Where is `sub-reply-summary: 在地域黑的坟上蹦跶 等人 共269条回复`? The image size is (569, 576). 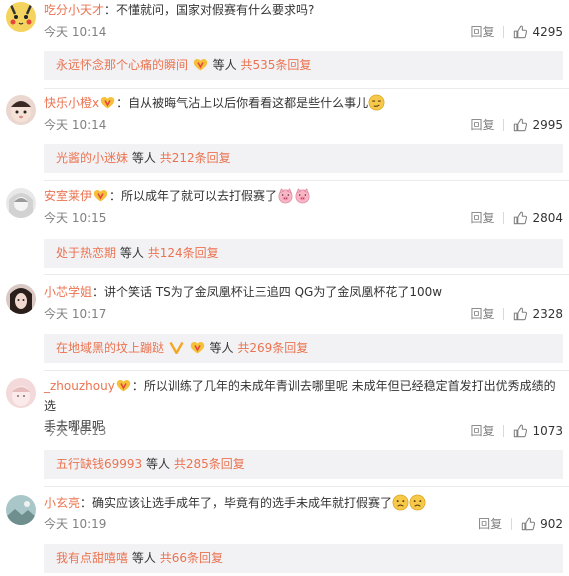 sub-reply-summary: 在地域黑的坟上蹦跶 等人 共269条回复 is located at coordinates (303, 348).